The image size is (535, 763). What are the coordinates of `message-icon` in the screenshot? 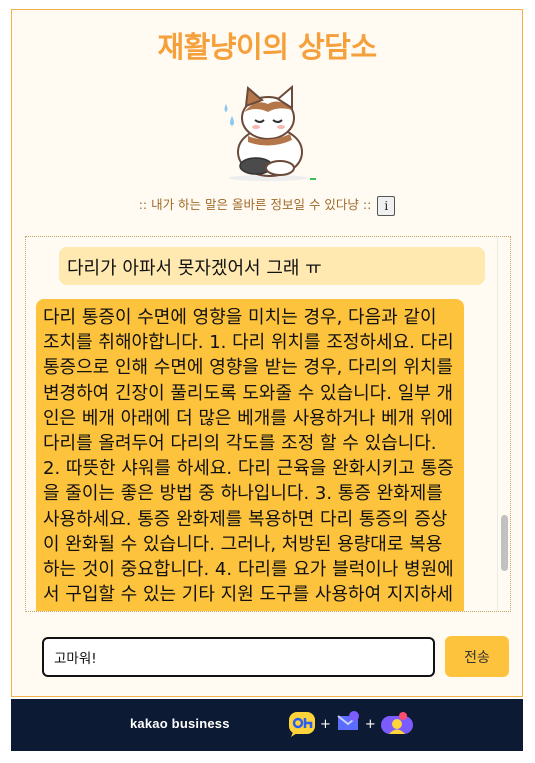 It's located at (348, 720).